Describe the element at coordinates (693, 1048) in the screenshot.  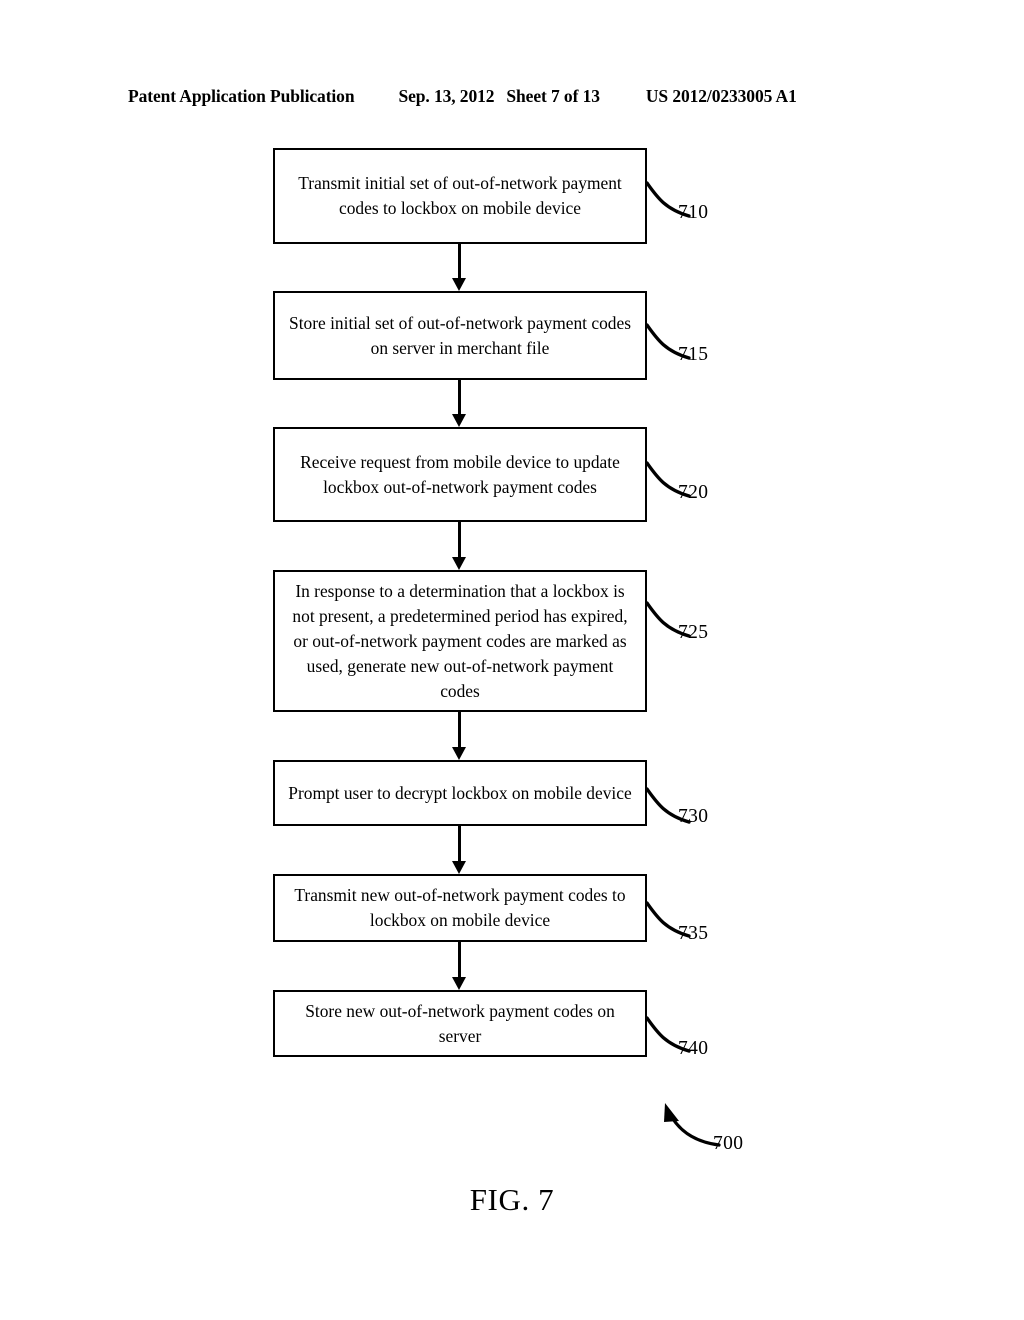
I see `ref-numeral-740: 740` at that location.